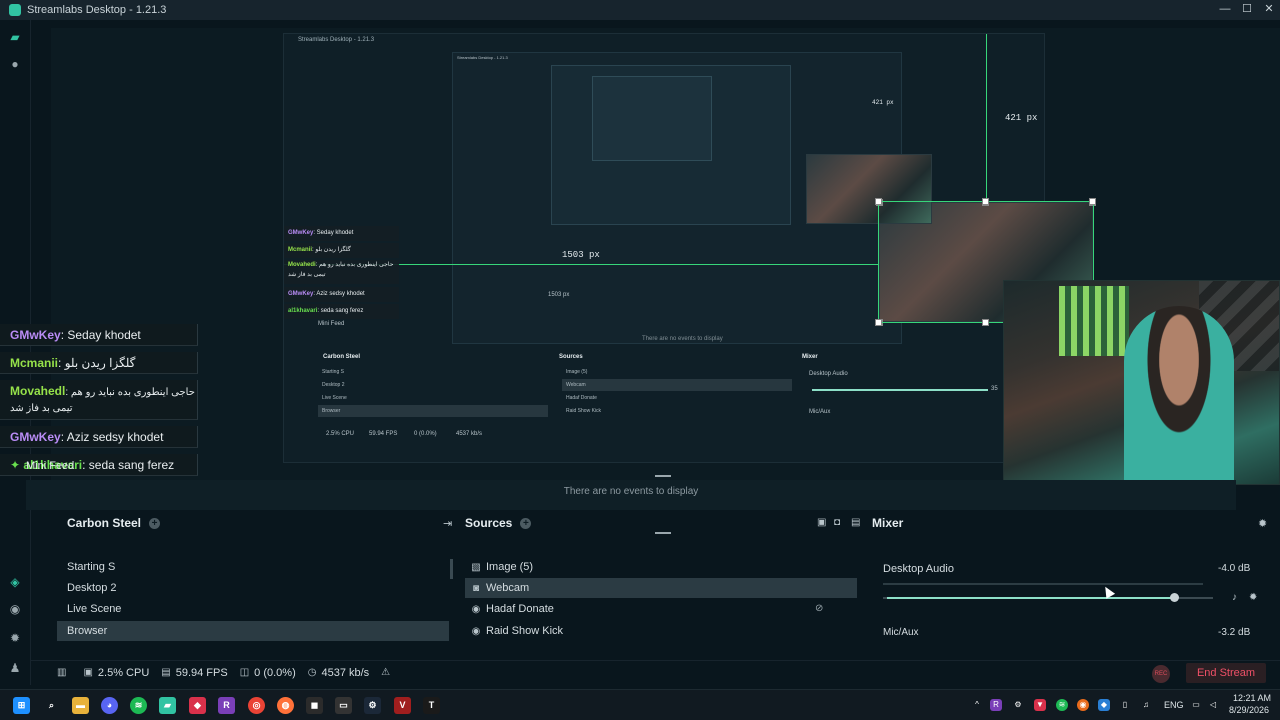  I want to click on scenes-header: Carbon Steel +, so click(114, 523).